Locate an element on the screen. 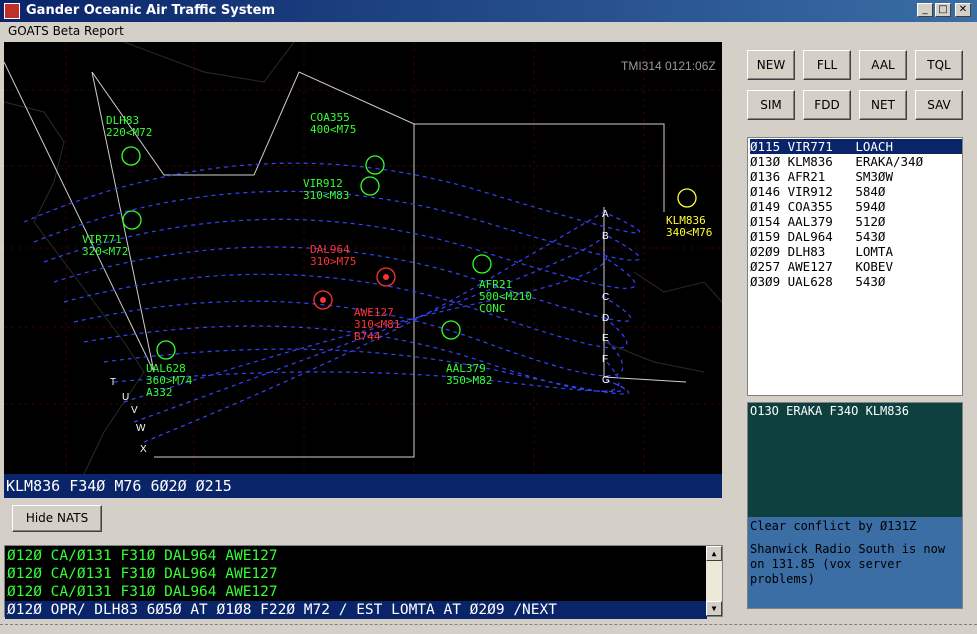  aircraft-awe127: AWE127310<M81B744 is located at coordinates (377, 305).